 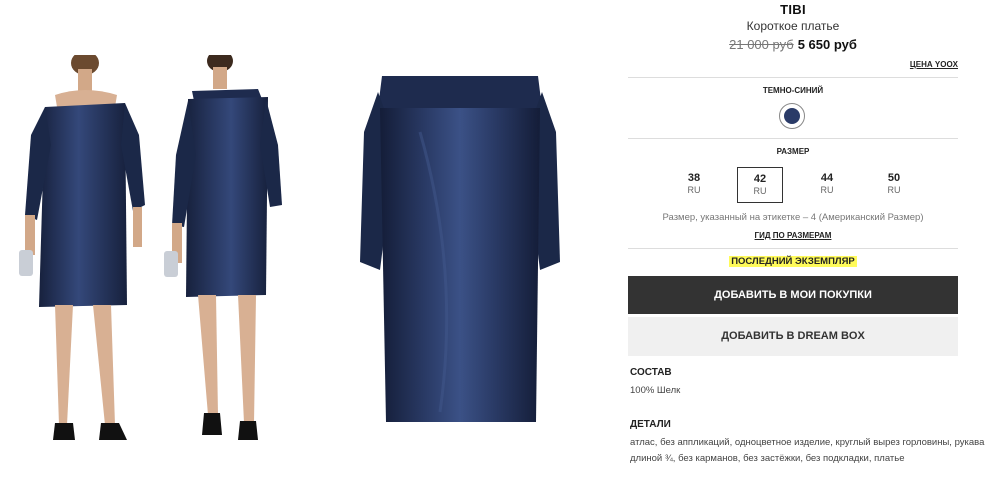 I want to click on yoox-price-link: ЦЕНА YOOX, so click(x=934, y=64).